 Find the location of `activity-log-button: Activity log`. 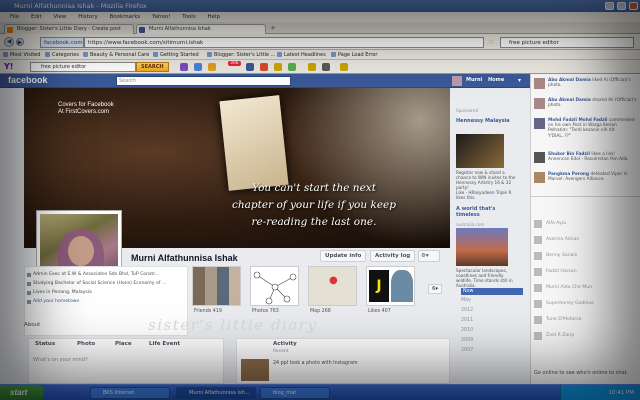

activity-log-button: Activity log is located at coordinates (393, 256).